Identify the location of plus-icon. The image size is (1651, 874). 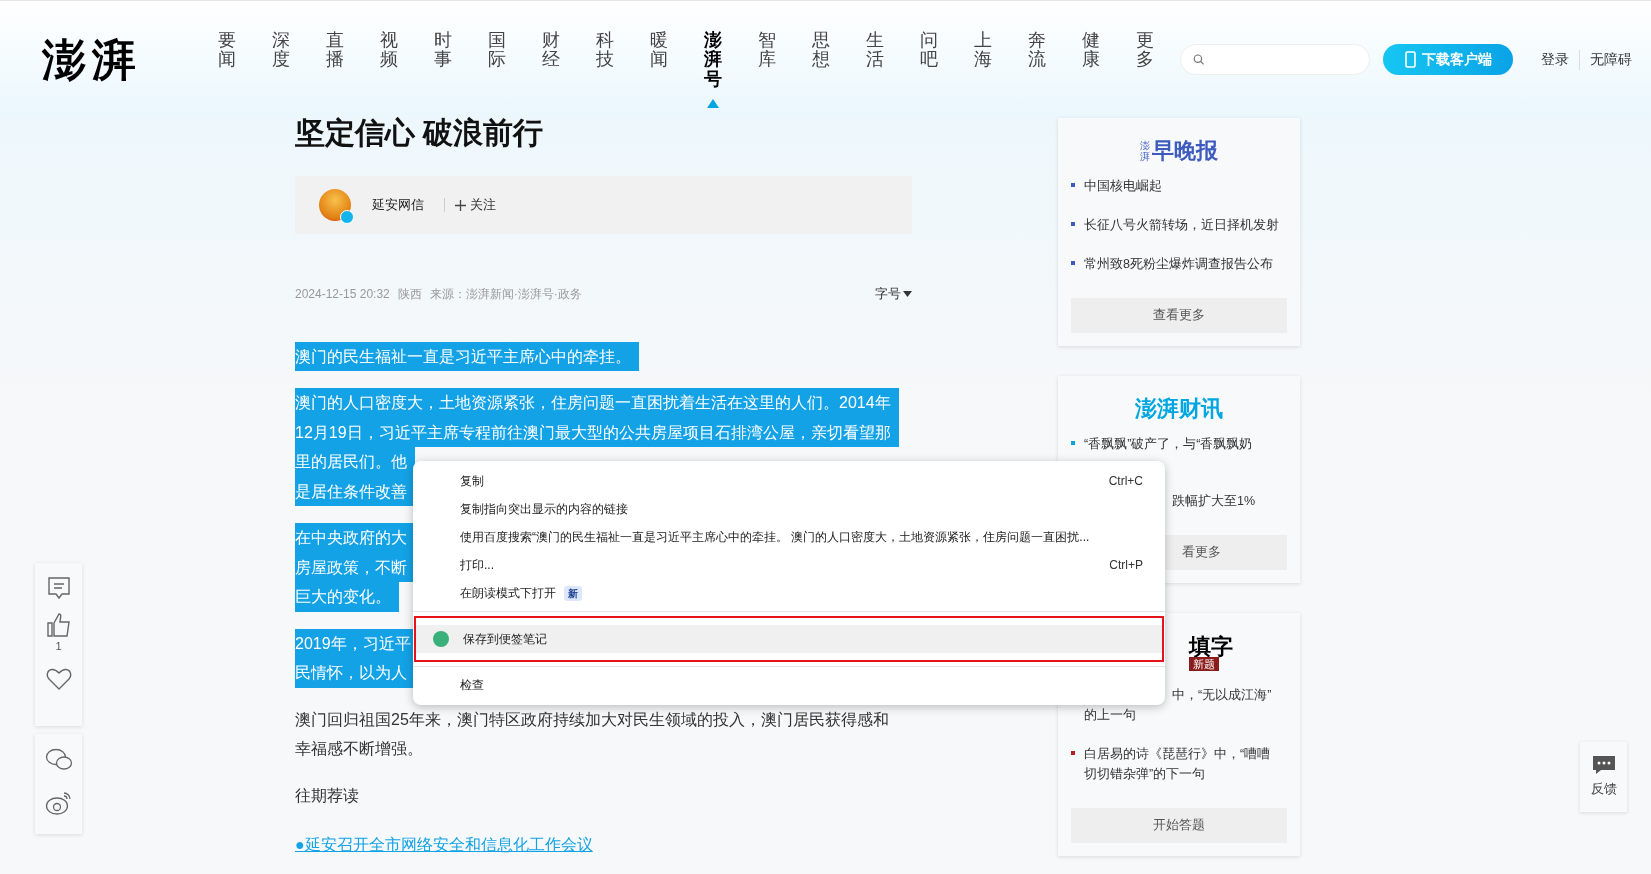
(460, 205).